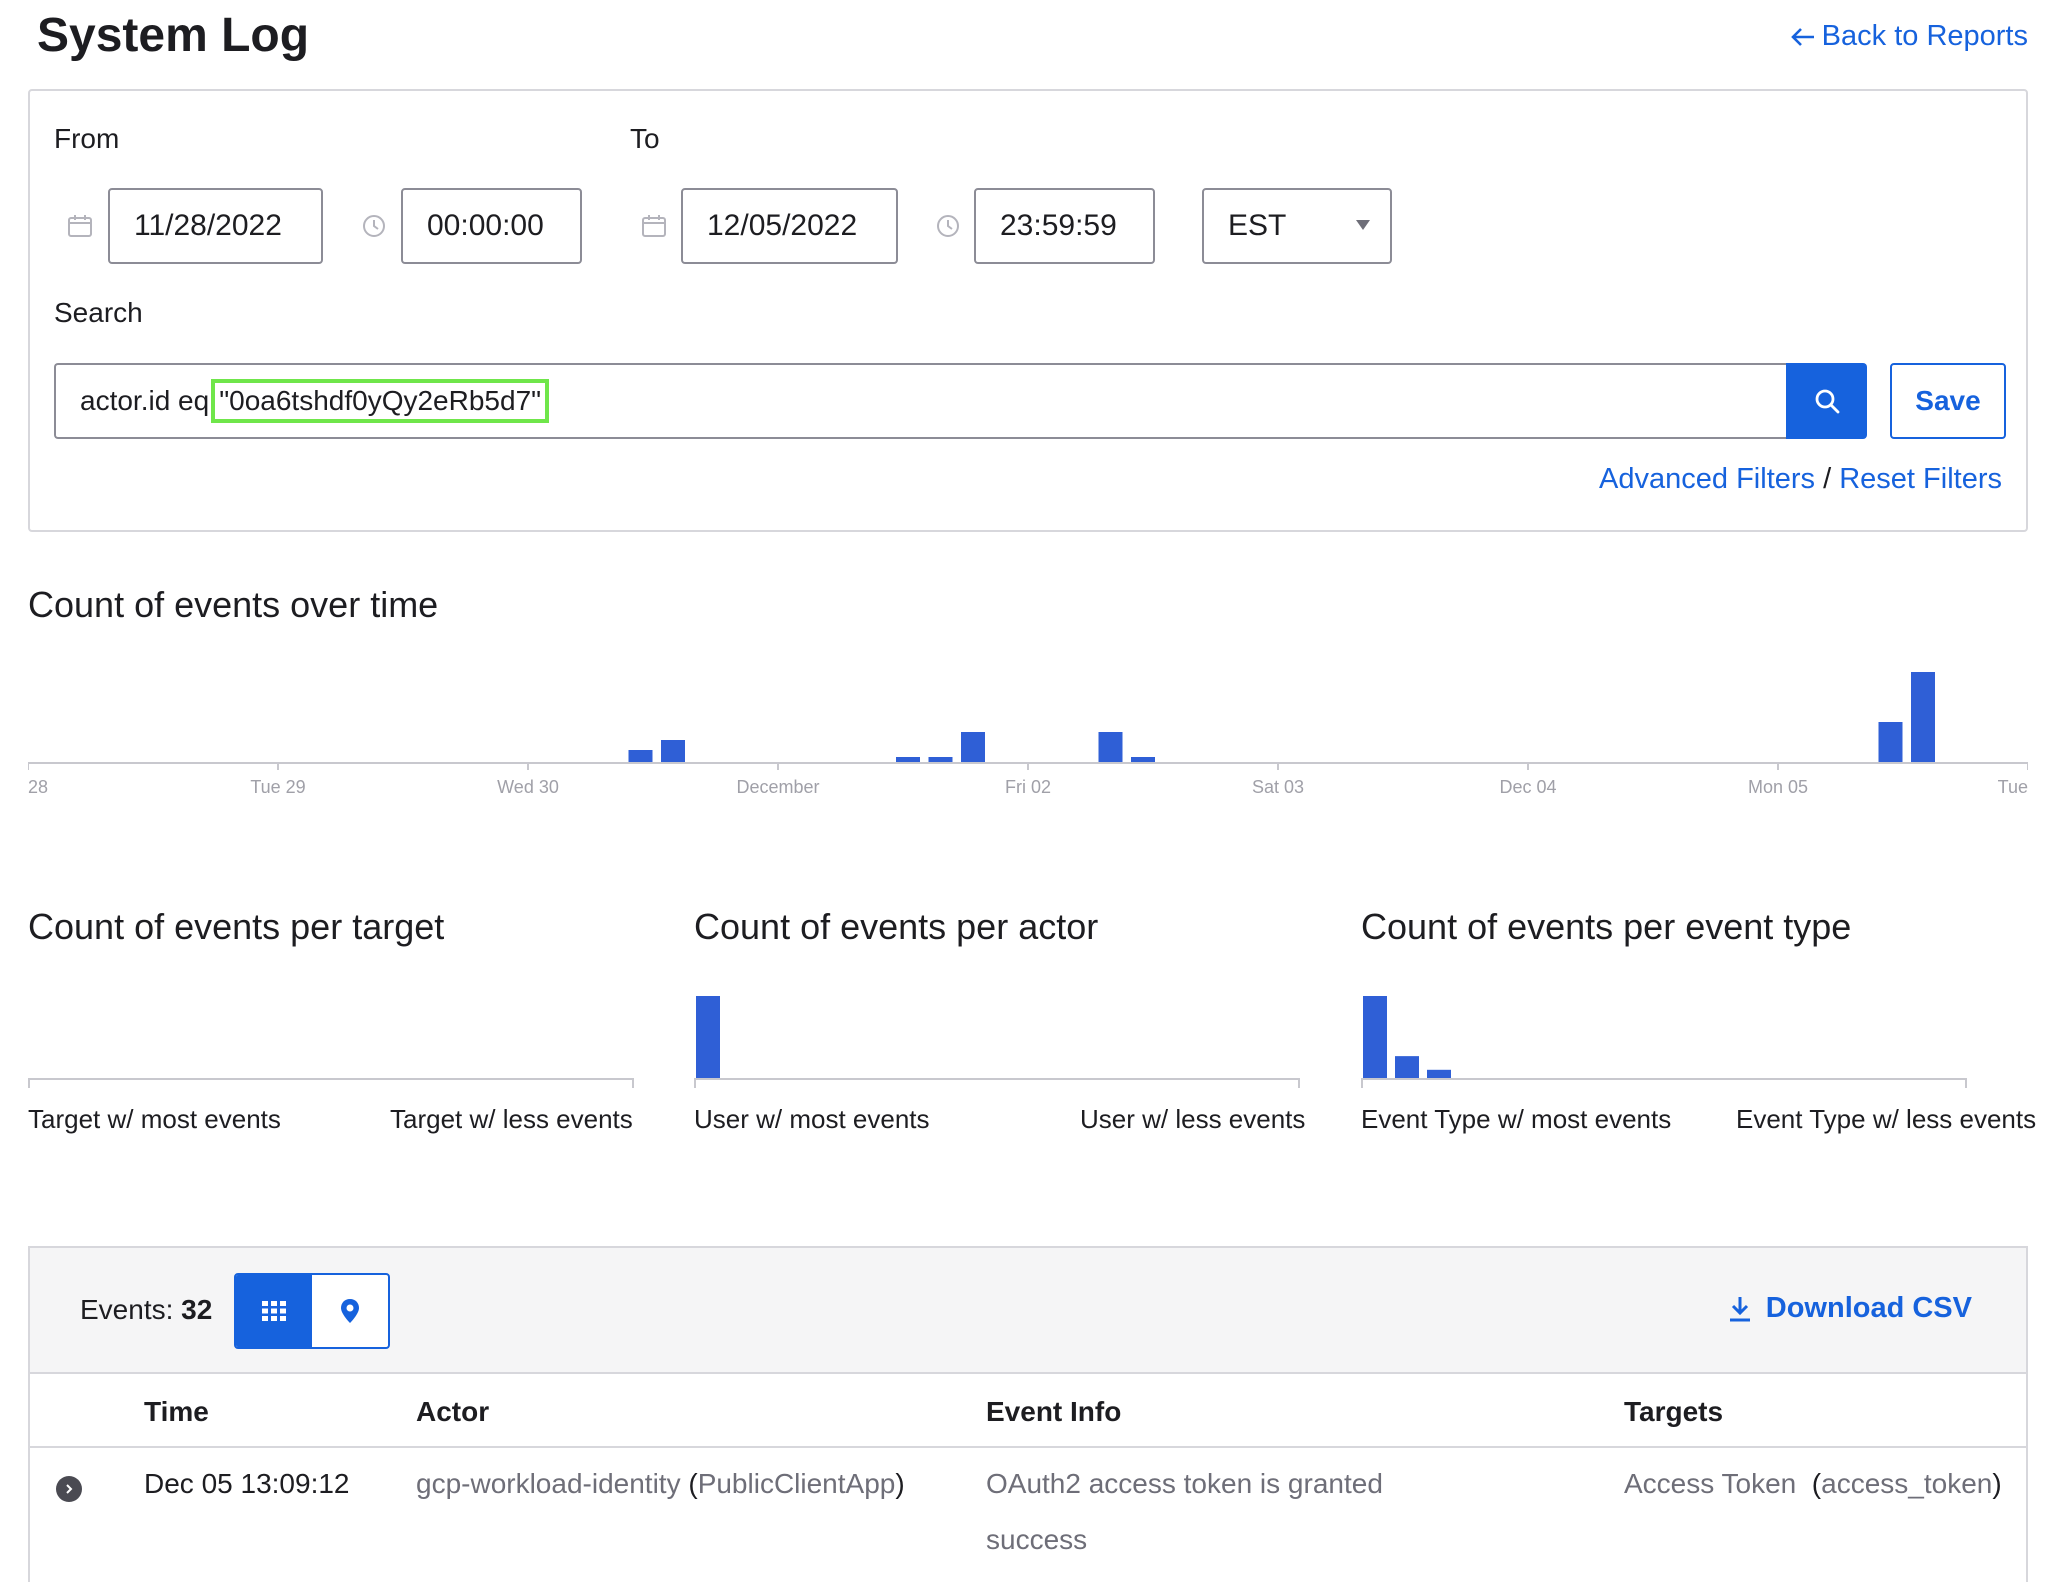 The image size is (2048, 1582). I want to click on search-button, so click(1826, 401).